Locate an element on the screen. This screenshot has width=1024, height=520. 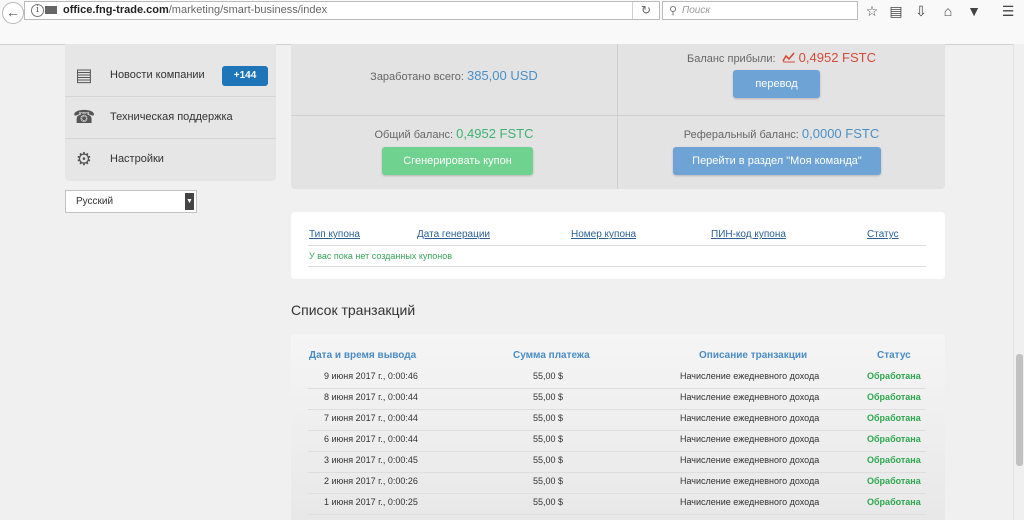
chevron-down-icon: ▼ is located at coordinates (189, 201).